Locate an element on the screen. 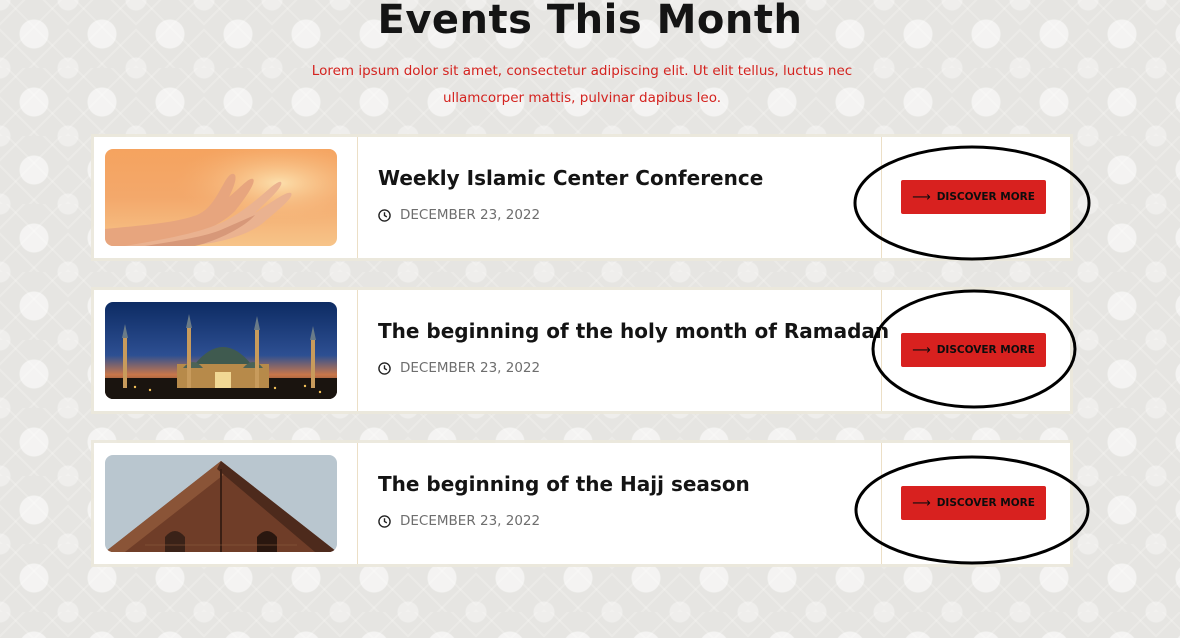  section-title: Events This Month is located at coordinates (590, 21).